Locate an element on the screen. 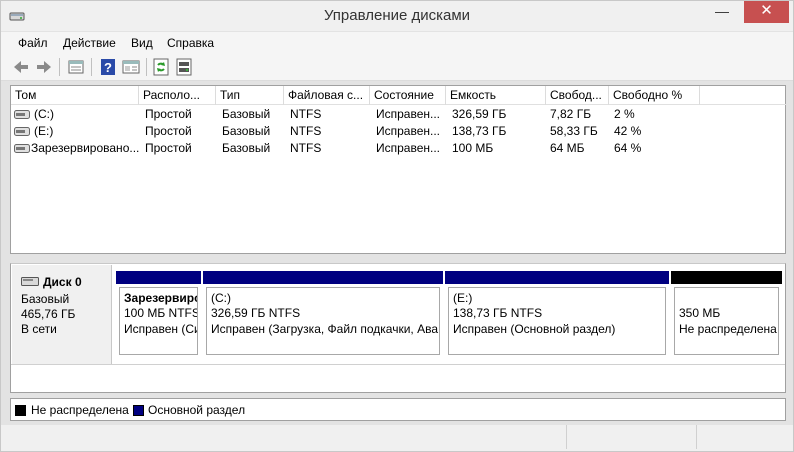 The width and height of the screenshot is (794, 452). partition-size: 138,73 ГБ NTFS is located at coordinates (498, 313).